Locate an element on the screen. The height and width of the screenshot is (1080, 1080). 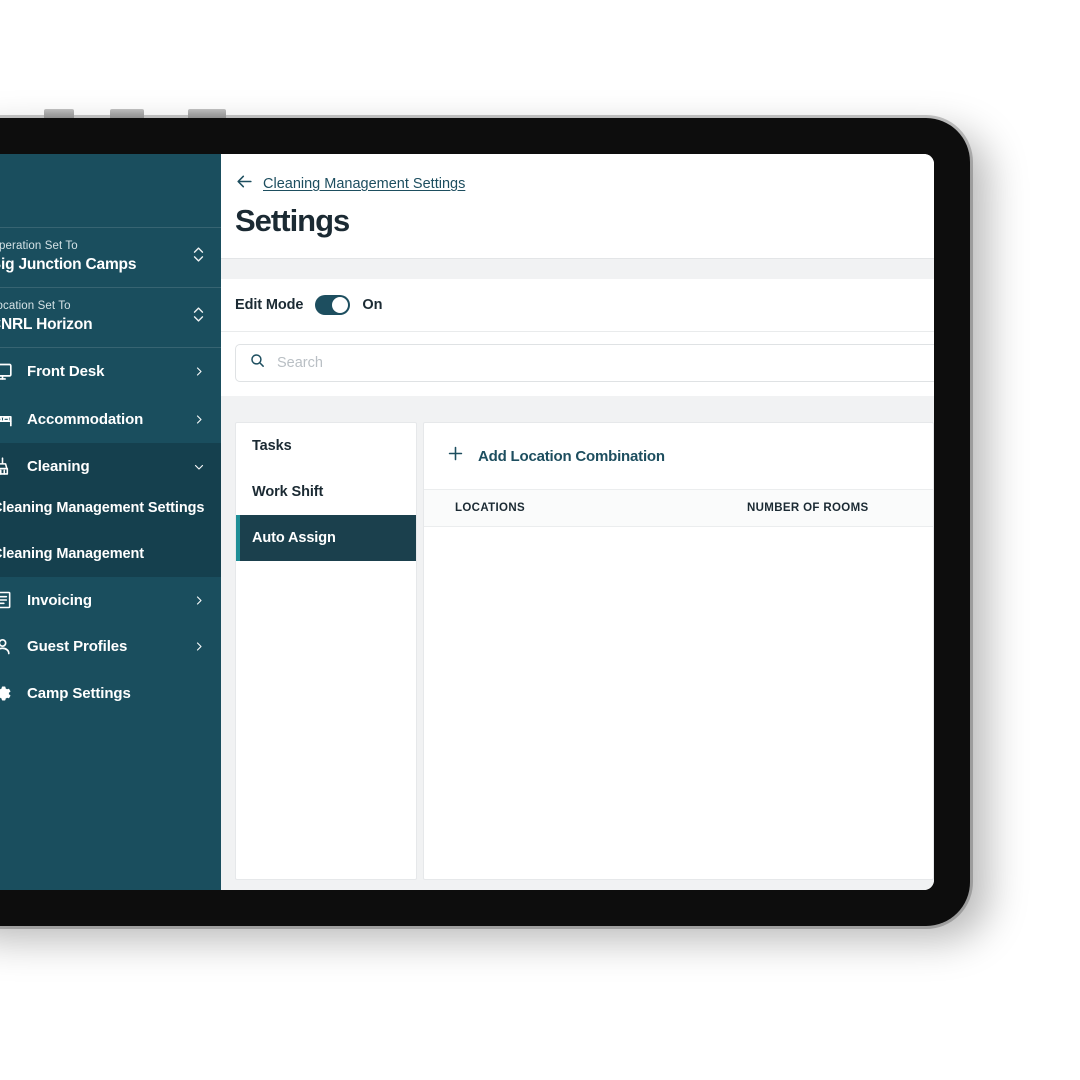
broom-icon is located at coordinates (6, 466).